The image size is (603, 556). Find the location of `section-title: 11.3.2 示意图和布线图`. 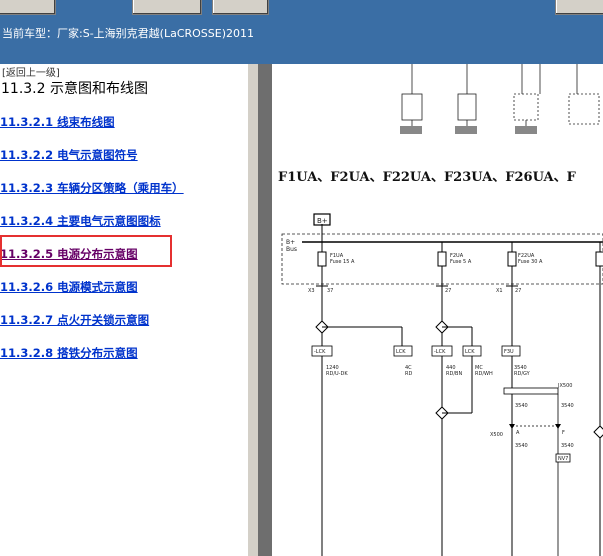

section-title: 11.3.2 示意图和布线图 is located at coordinates (74, 89).